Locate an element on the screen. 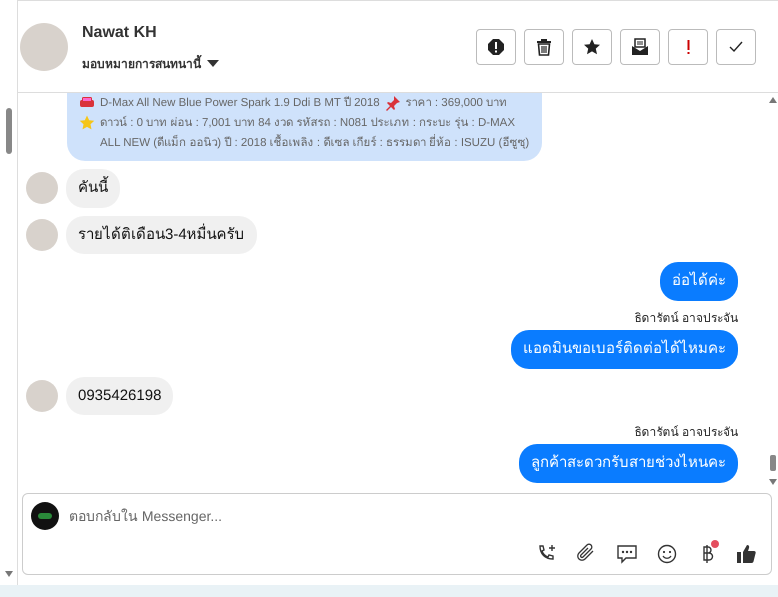  report-button is located at coordinates (496, 46).